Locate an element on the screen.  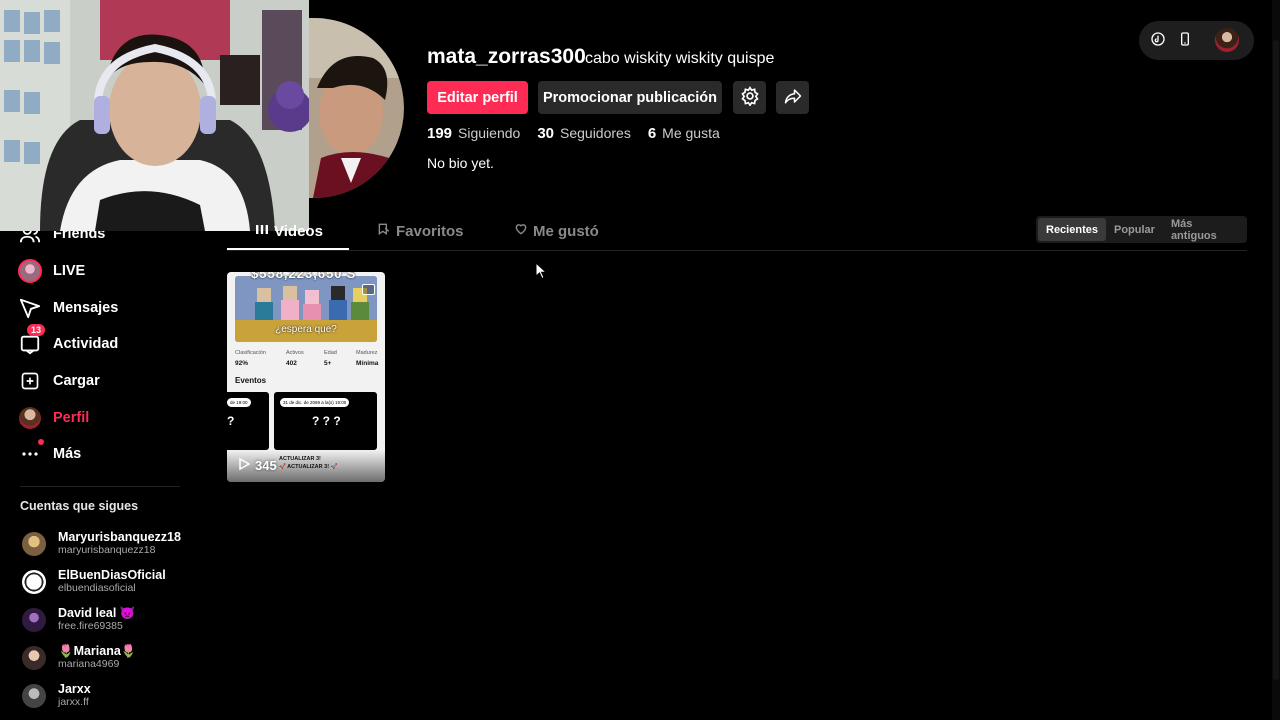
following-account: 🌷Mariana🌷 mariana4969 is located at coordinates (79, 657).